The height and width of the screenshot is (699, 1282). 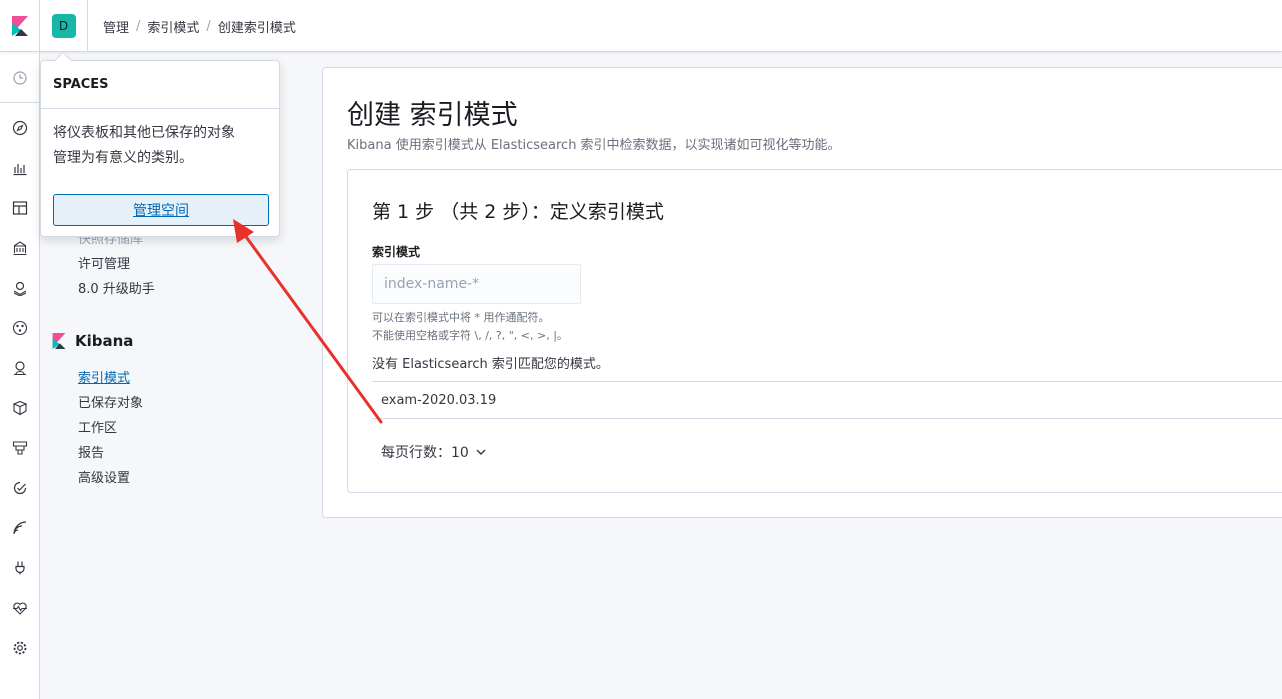 I want to click on sidenav-group-title: Kibana, so click(x=104, y=341).